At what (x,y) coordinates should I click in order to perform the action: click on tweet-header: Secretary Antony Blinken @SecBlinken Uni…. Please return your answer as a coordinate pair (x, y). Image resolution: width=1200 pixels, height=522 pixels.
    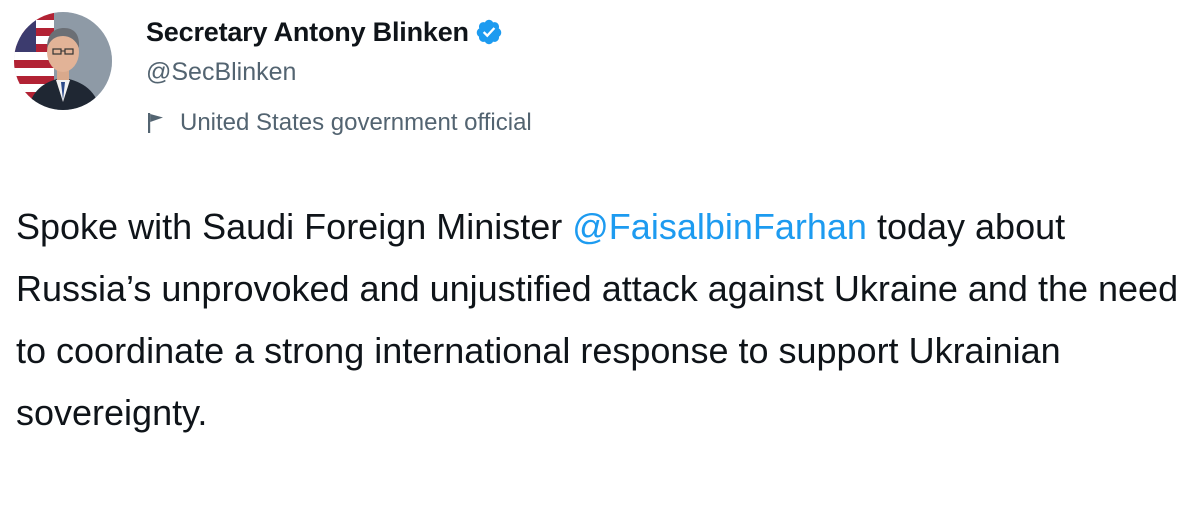
    Looking at the image, I should click on (339, 75).